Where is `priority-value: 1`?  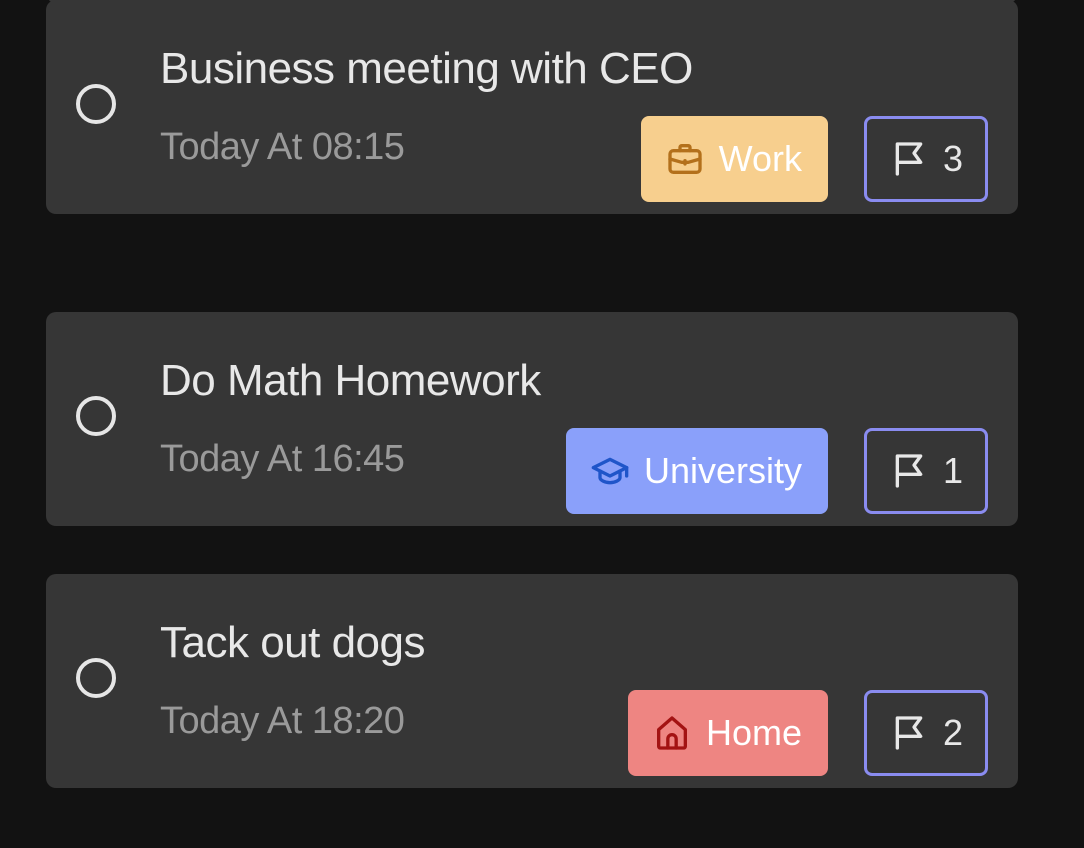 priority-value: 1 is located at coordinates (953, 470).